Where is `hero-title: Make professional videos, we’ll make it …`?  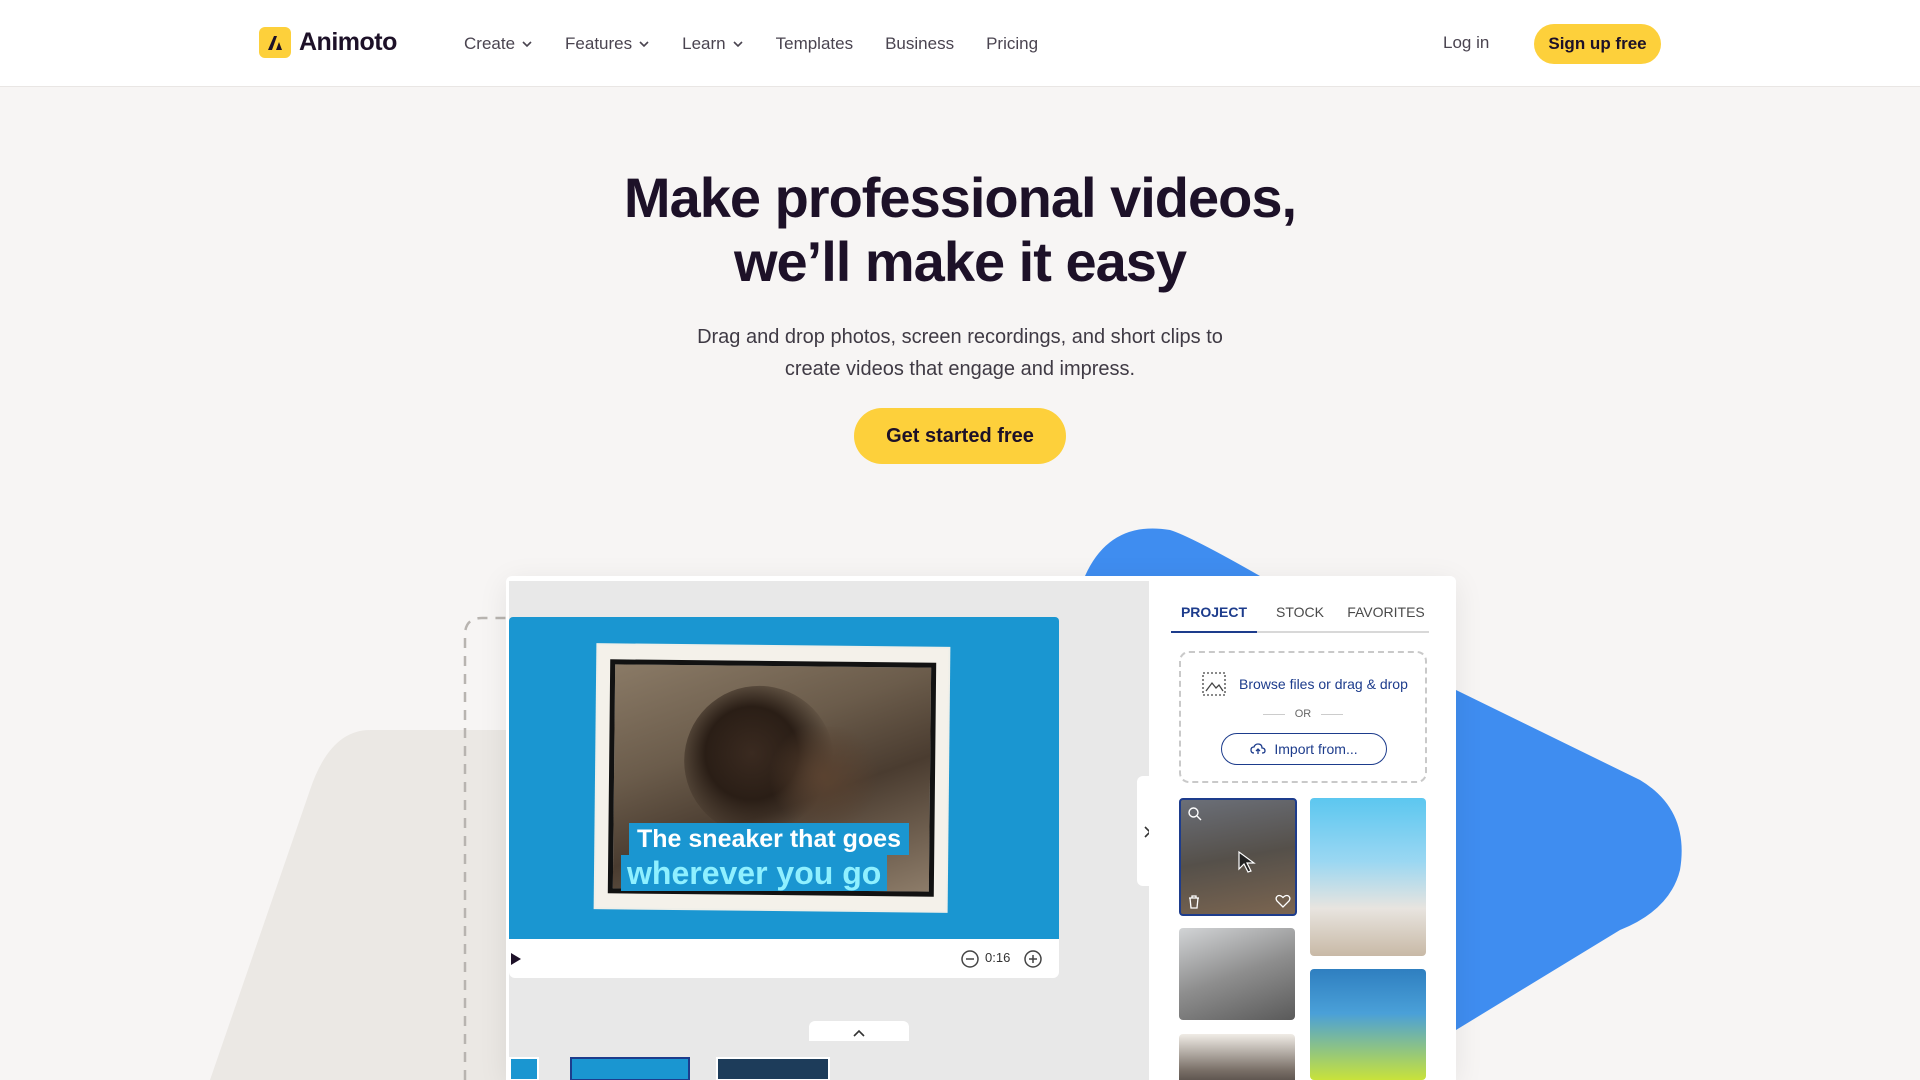 hero-title: Make professional videos, we’ll make it … is located at coordinates (960, 230).